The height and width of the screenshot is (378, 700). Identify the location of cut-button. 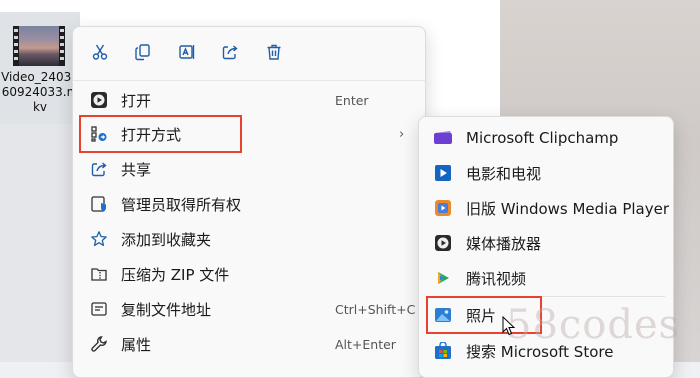
(100, 52).